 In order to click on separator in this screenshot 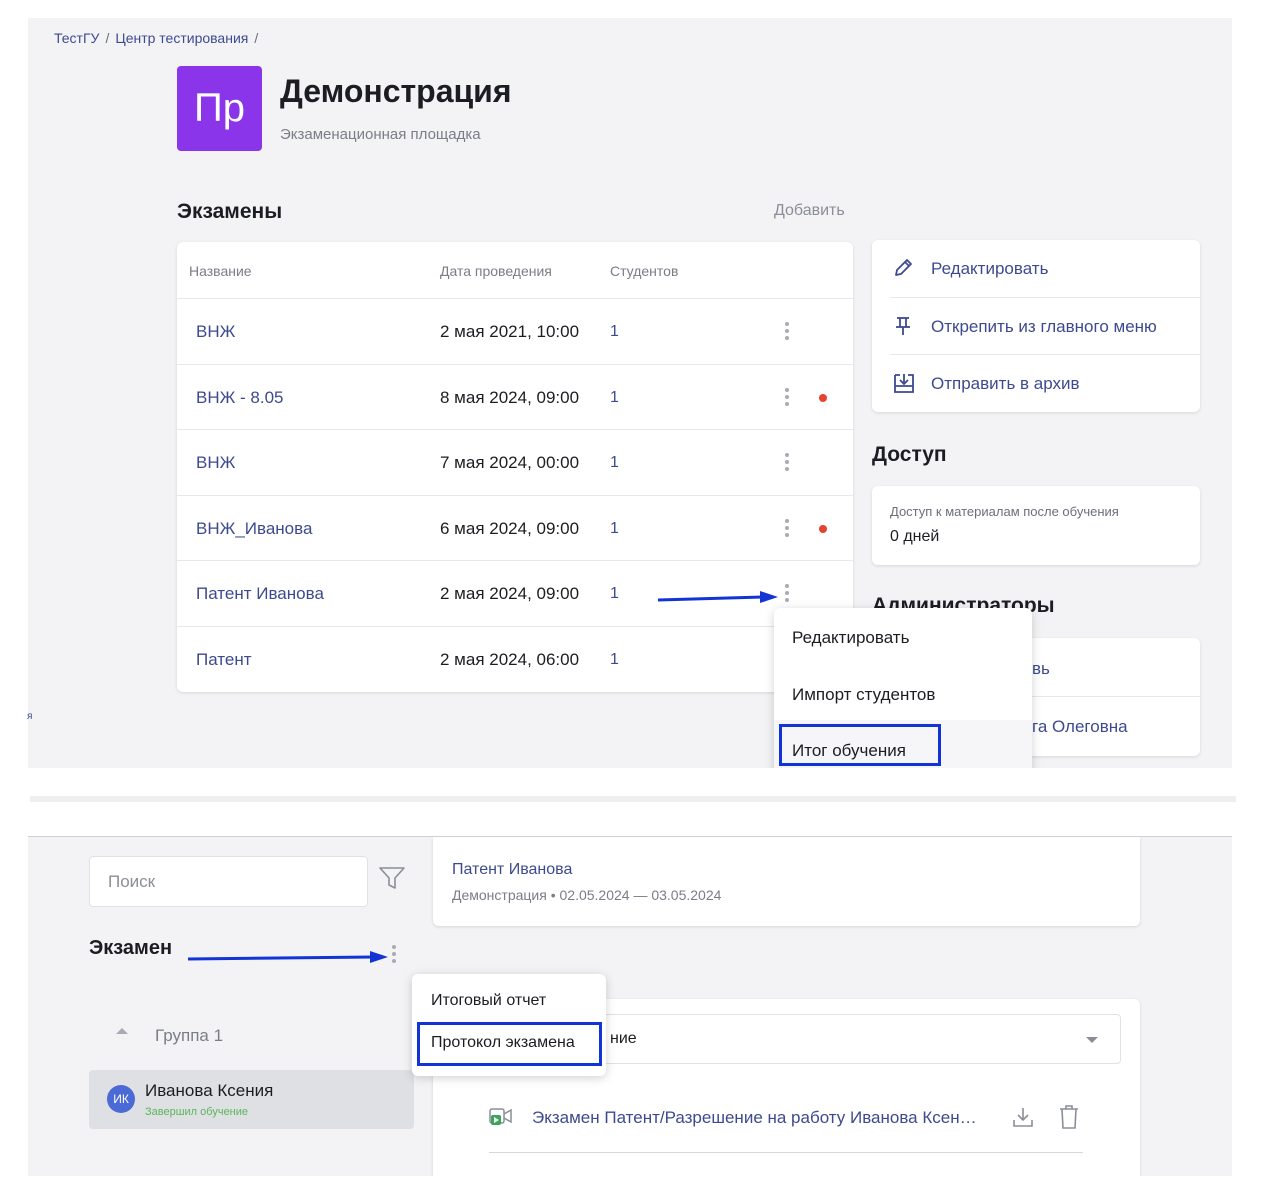, I will do `click(633, 799)`.